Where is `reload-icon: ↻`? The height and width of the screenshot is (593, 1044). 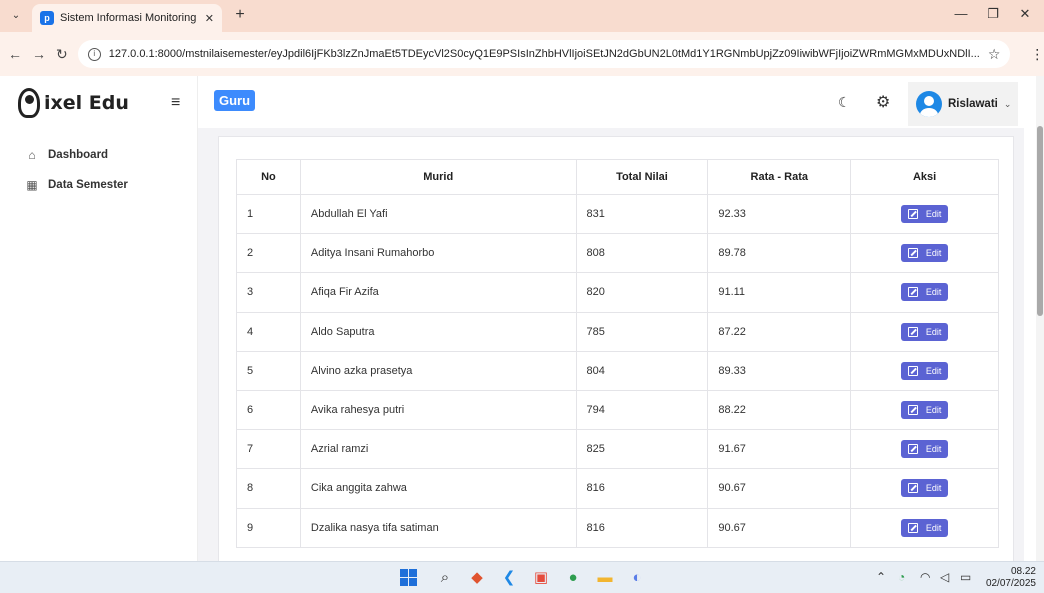 reload-icon: ↻ is located at coordinates (62, 54).